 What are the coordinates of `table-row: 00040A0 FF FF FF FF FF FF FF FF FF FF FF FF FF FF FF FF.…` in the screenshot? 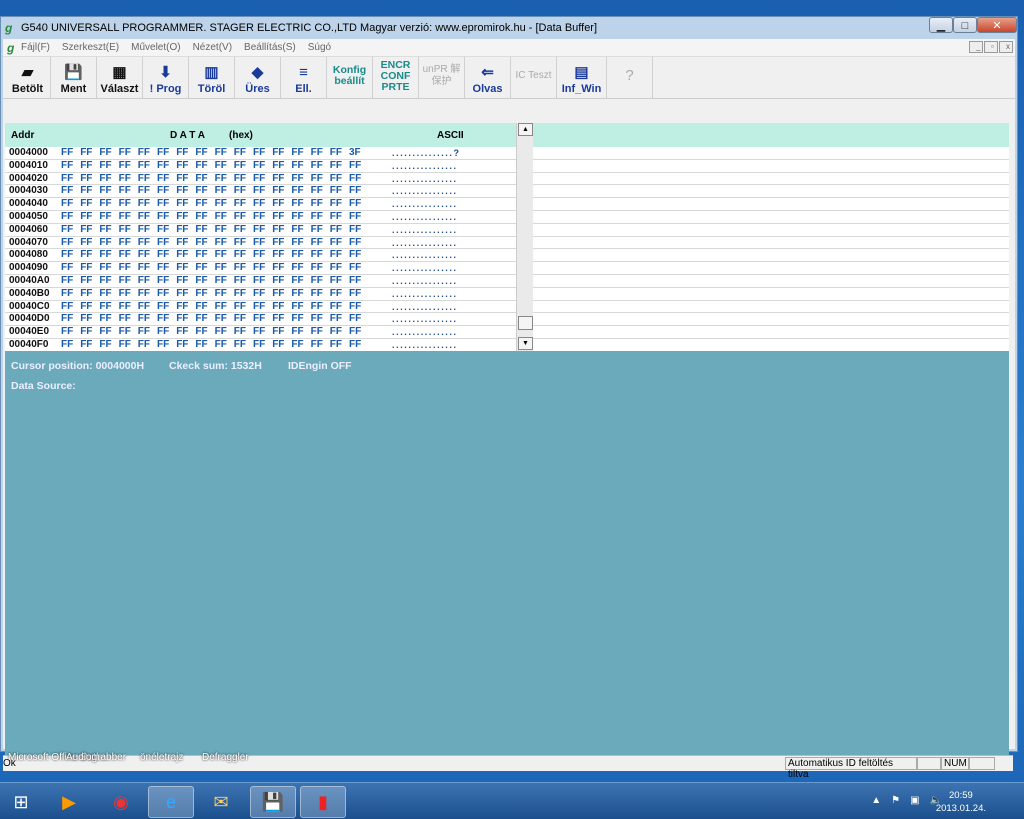 It's located at (507, 281).